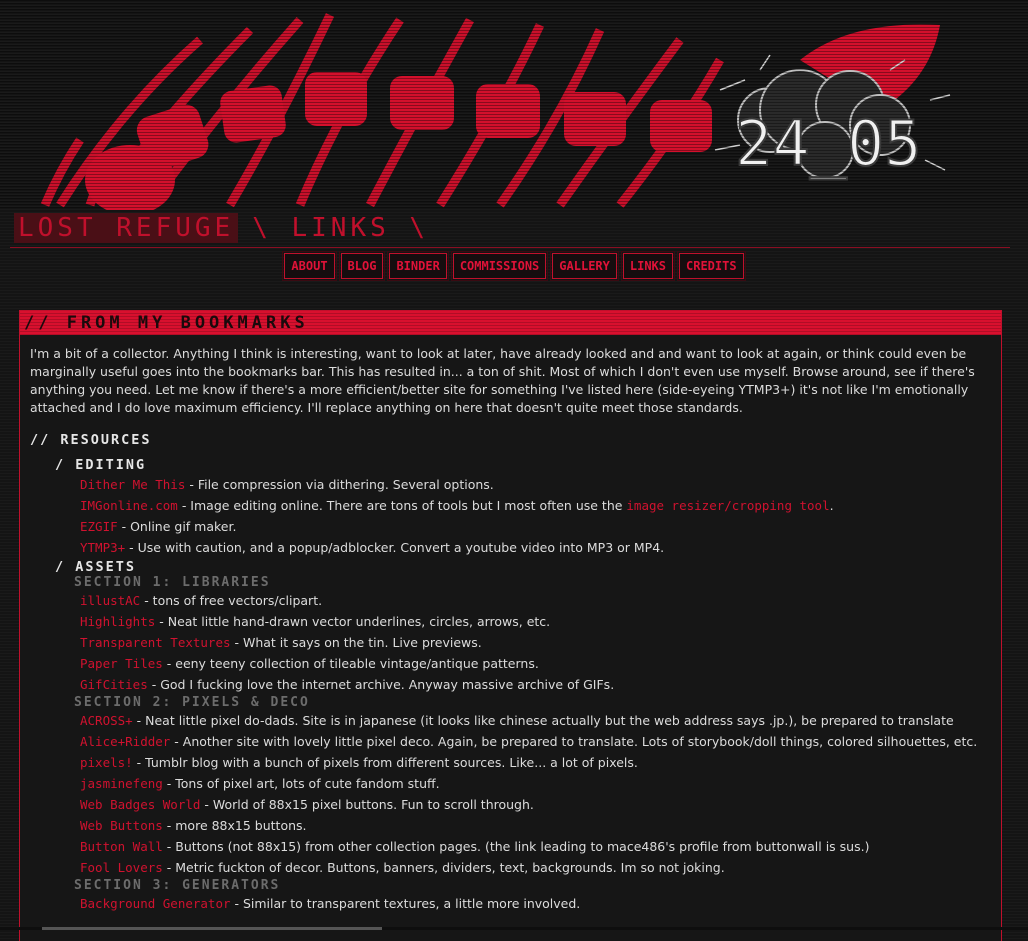 This screenshot has height=941, width=1028. What do you see at coordinates (711, 266) in the screenshot?
I see `nav-credits-button: CREDITS` at bounding box center [711, 266].